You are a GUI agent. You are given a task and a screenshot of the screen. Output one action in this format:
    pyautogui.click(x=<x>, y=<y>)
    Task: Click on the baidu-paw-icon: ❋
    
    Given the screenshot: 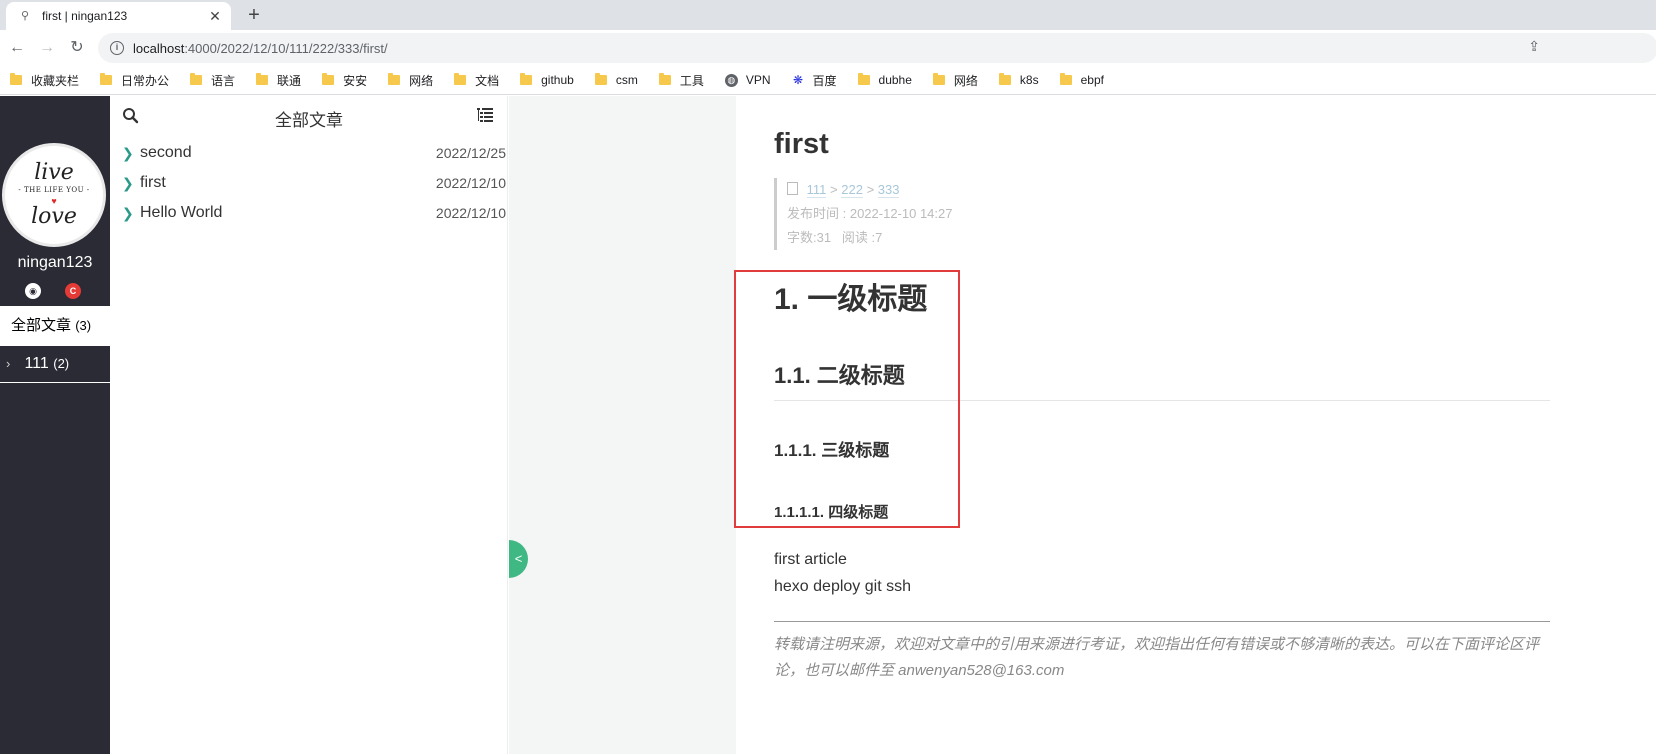 What is the action you would take?
    pyautogui.click(x=798, y=79)
    